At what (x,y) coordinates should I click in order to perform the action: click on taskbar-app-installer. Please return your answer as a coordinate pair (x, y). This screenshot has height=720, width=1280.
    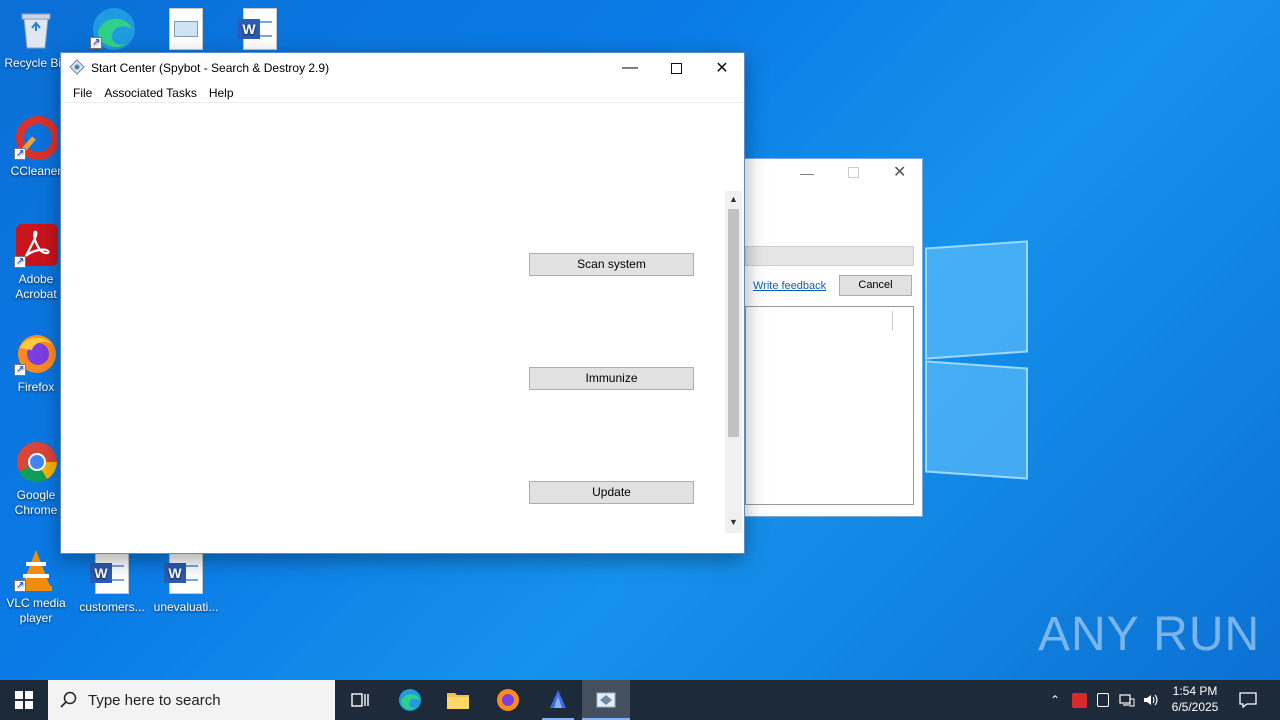
    Looking at the image, I should click on (558, 700).